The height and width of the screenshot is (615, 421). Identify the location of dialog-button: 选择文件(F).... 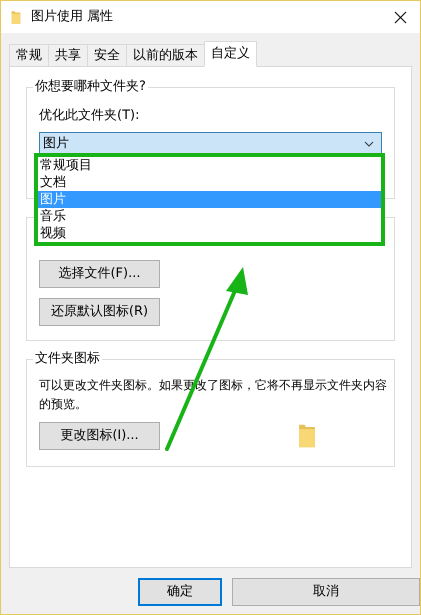
(99, 274).